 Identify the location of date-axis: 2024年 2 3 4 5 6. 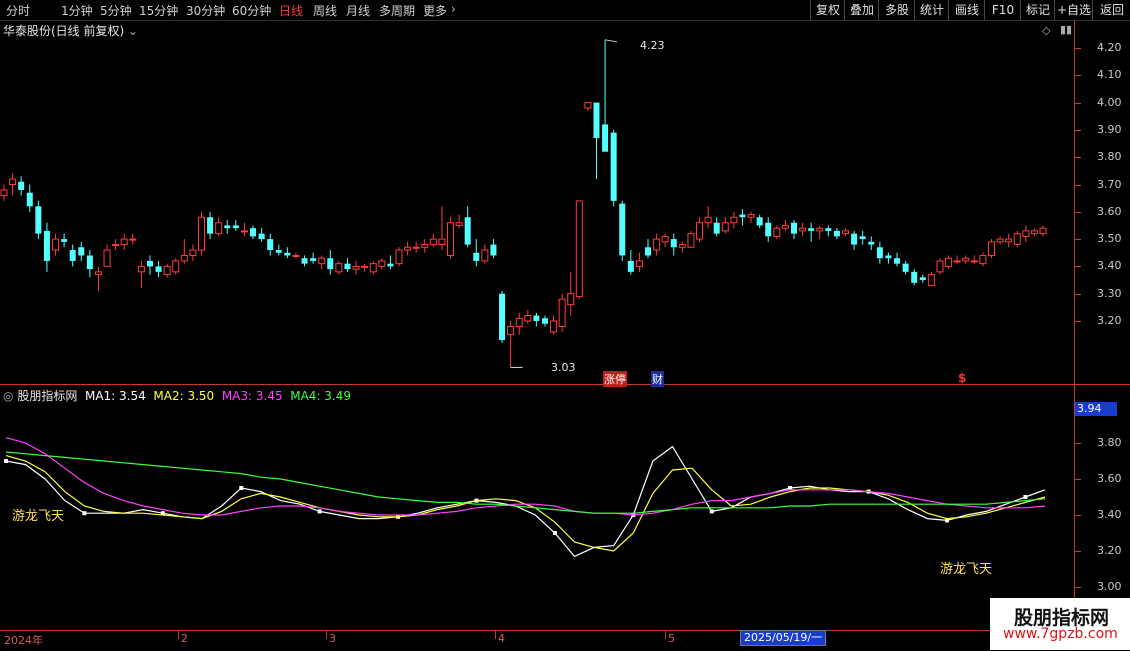
(537, 640).